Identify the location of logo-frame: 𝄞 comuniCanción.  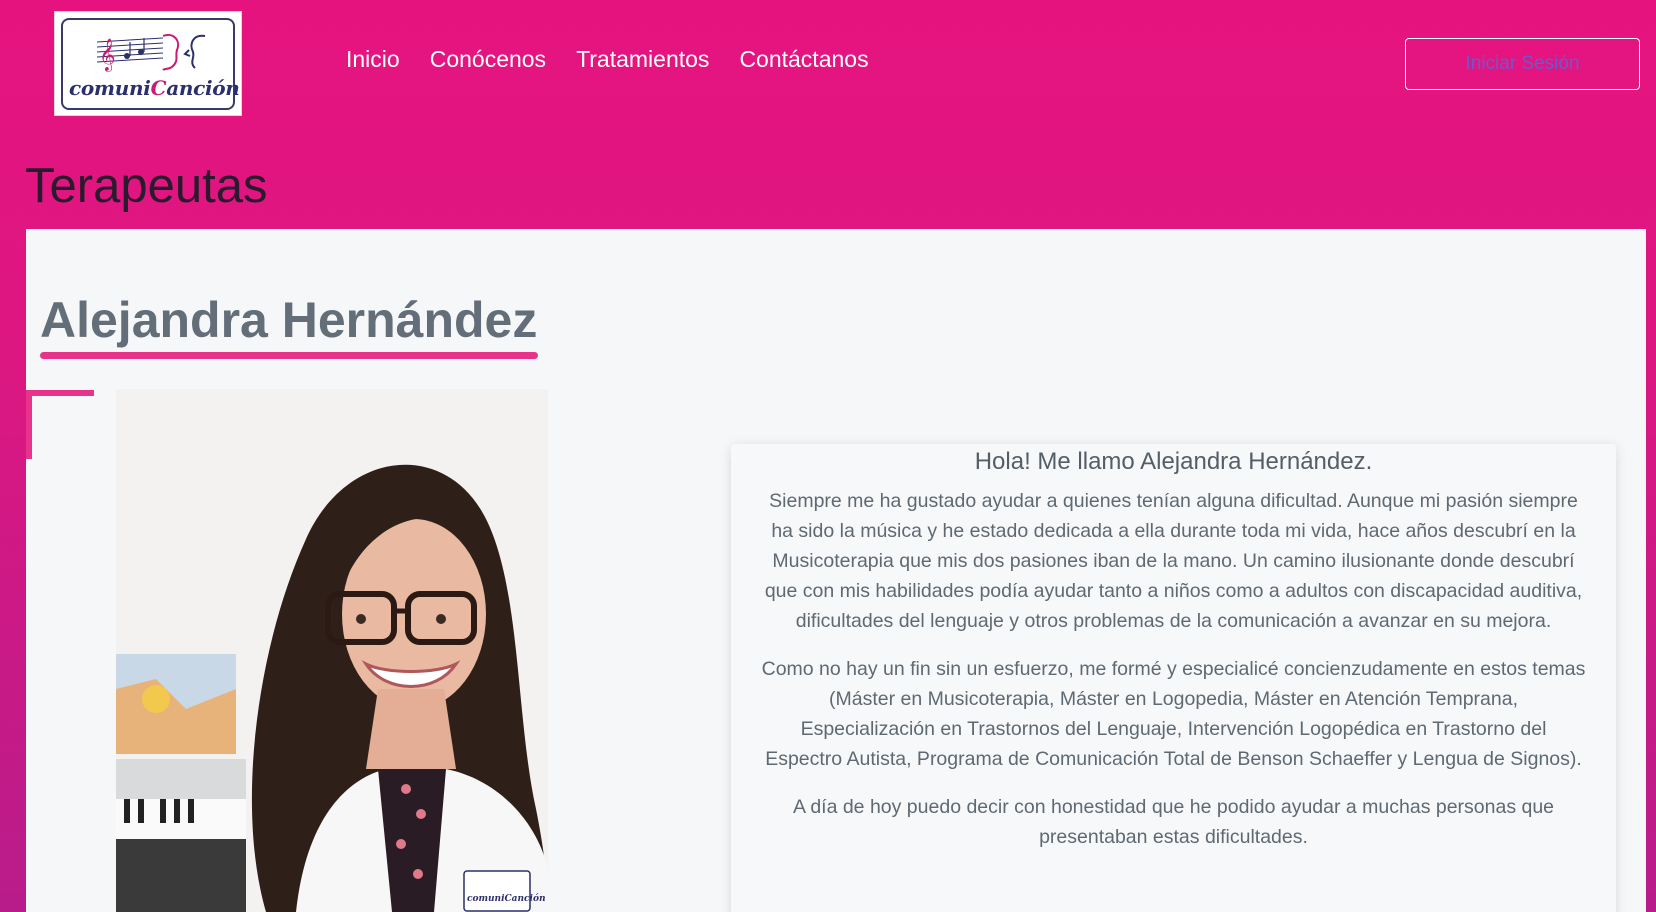
(150, 63).